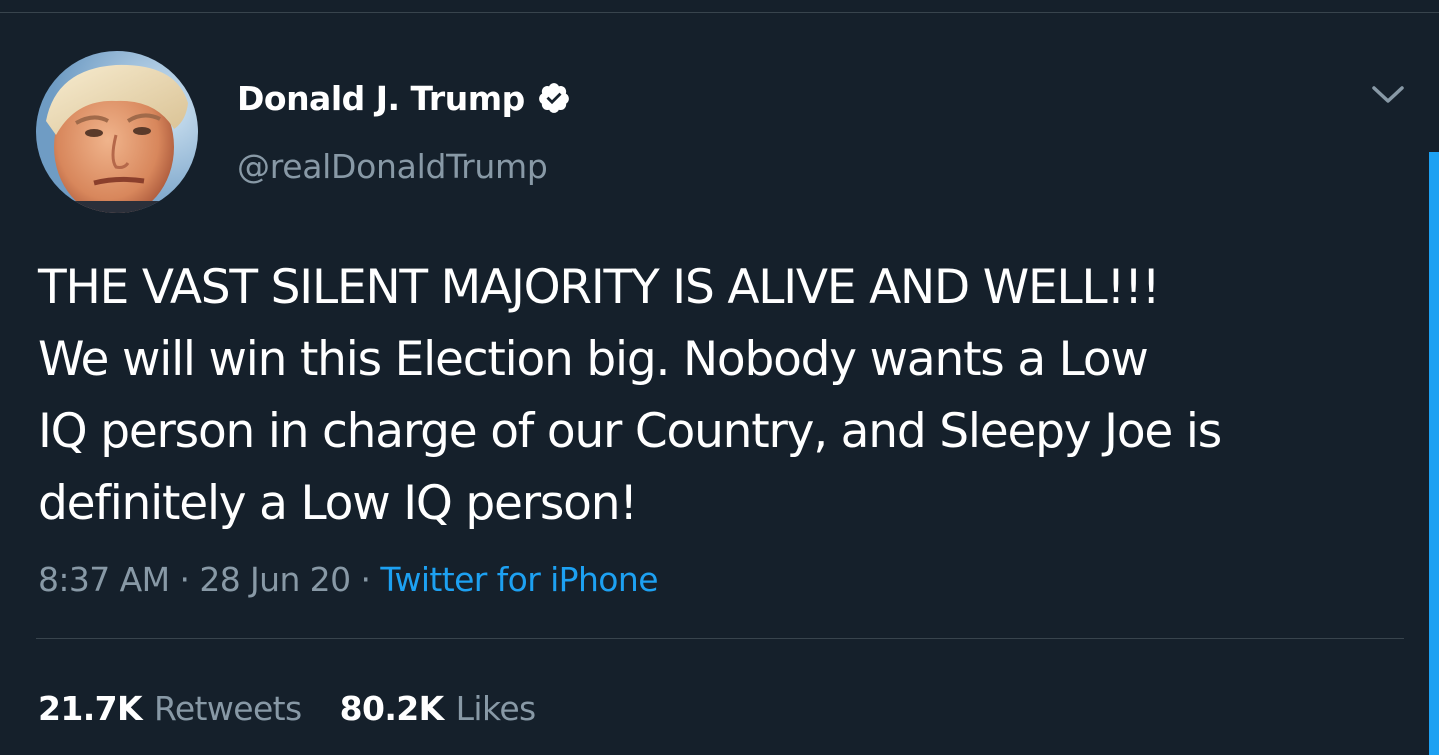  What do you see at coordinates (381, 98) in the screenshot?
I see `display-name: Donald J. Trump` at bounding box center [381, 98].